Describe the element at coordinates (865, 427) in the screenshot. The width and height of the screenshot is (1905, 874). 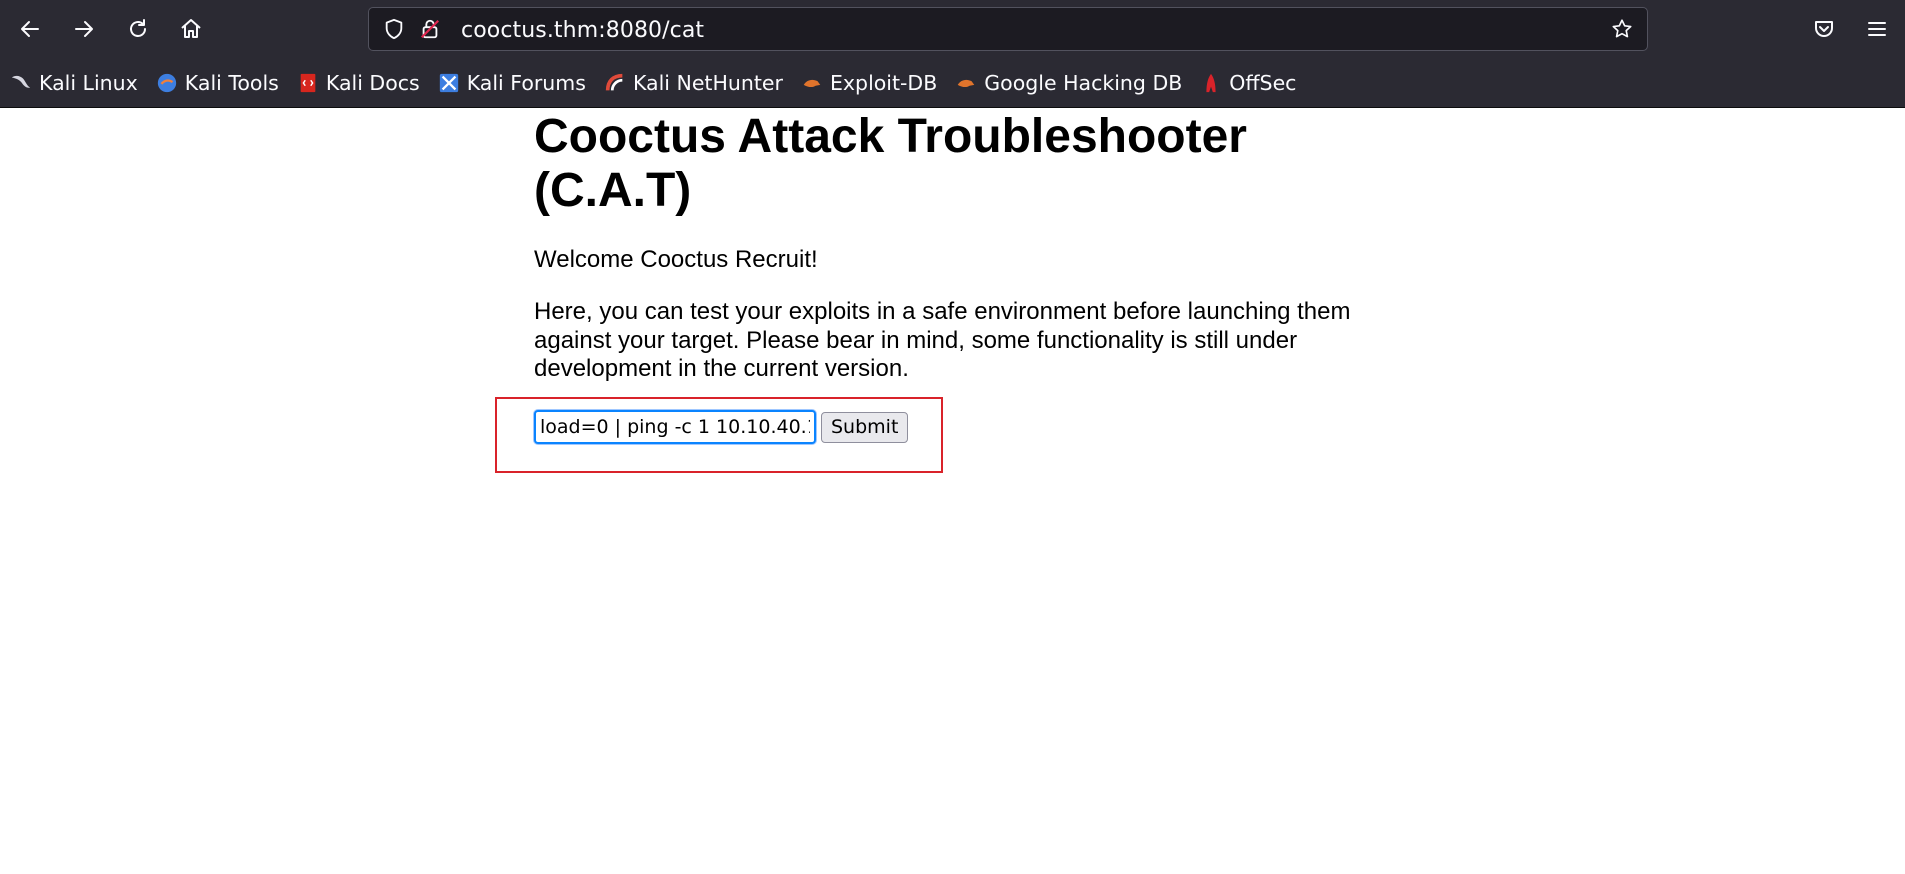
I see `submit-button: Submit` at that location.